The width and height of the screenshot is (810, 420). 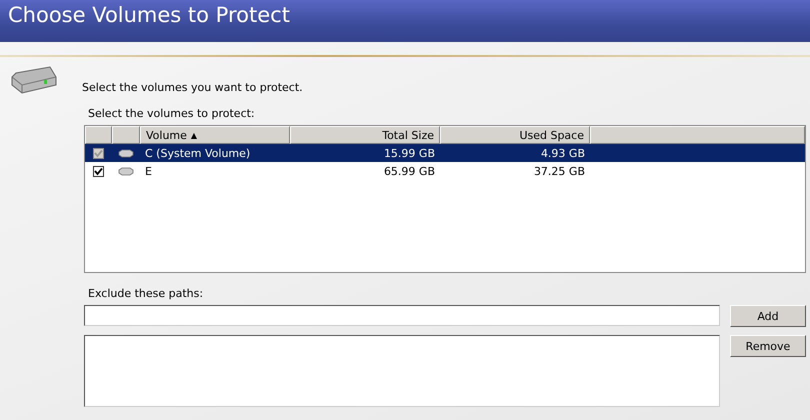 I want to click on column-header: Used Space, so click(x=515, y=135).